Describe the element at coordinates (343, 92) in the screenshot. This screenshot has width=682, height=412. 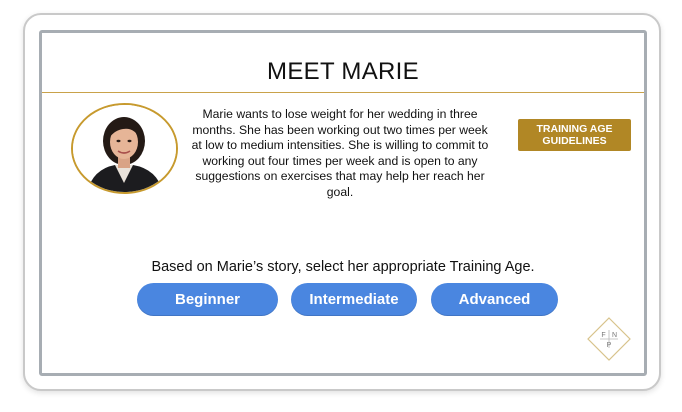
I see `title-divider` at that location.